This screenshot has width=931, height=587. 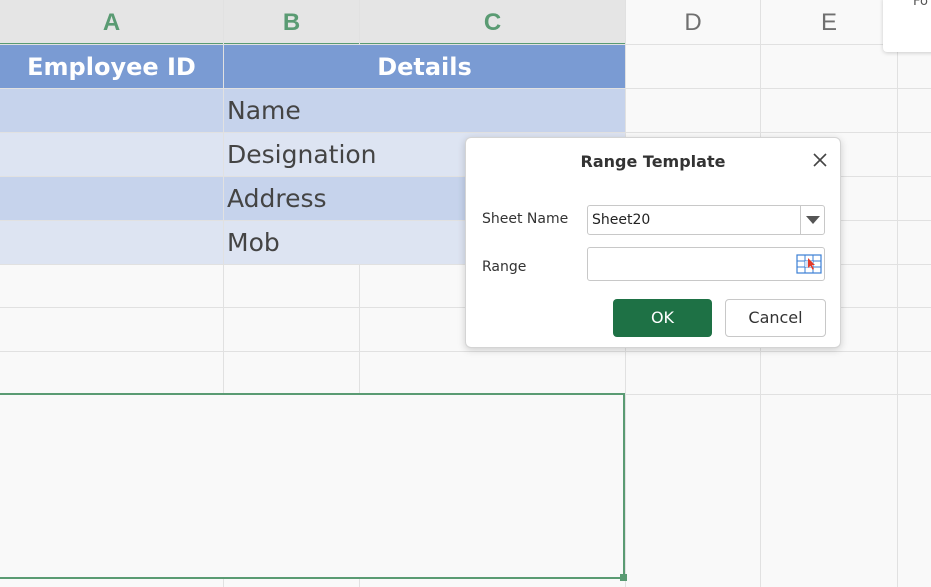 I want to click on column-header-e: E, so click(x=829, y=22).